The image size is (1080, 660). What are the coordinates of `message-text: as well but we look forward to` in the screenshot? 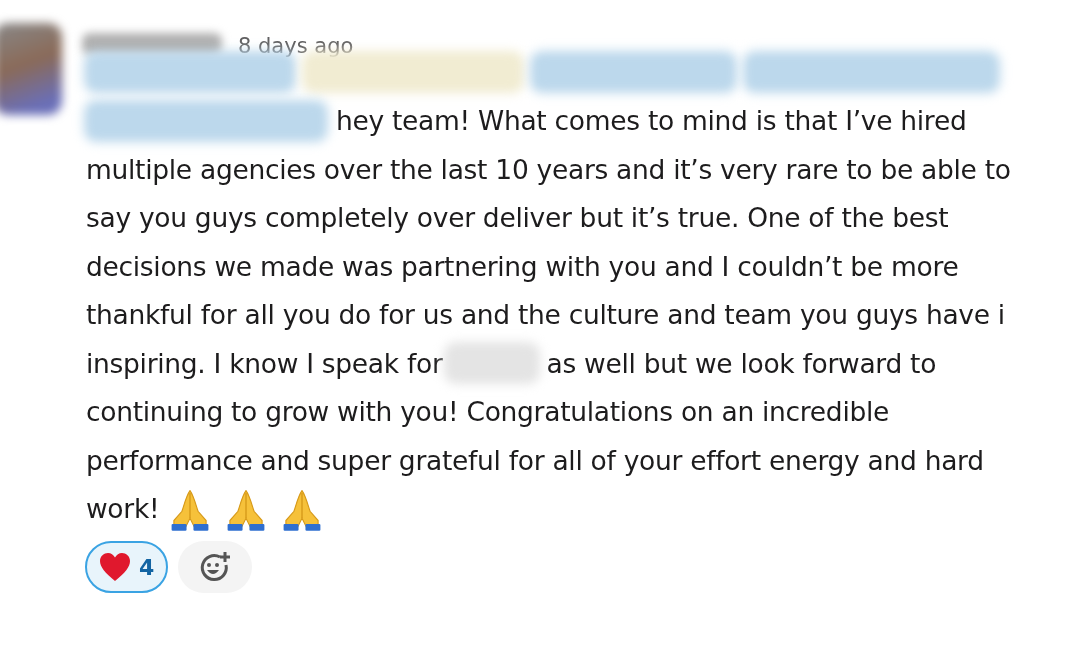 It's located at (741, 363).